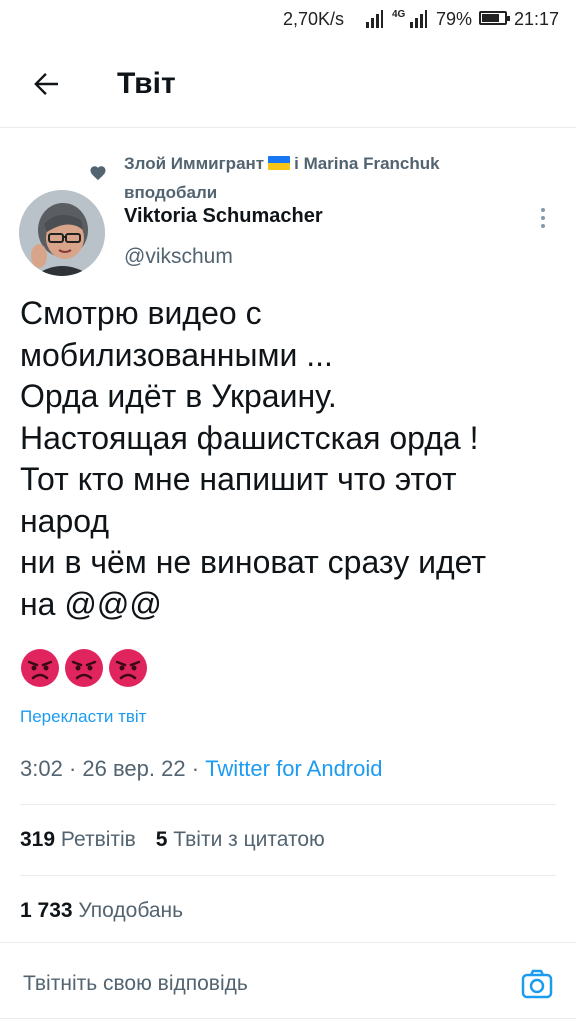 Image resolution: width=576 pixels, height=1024 pixels. Describe the element at coordinates (293, 768) in the screenshot. I see `tweet-source-link: Twitter for Android` at that location.